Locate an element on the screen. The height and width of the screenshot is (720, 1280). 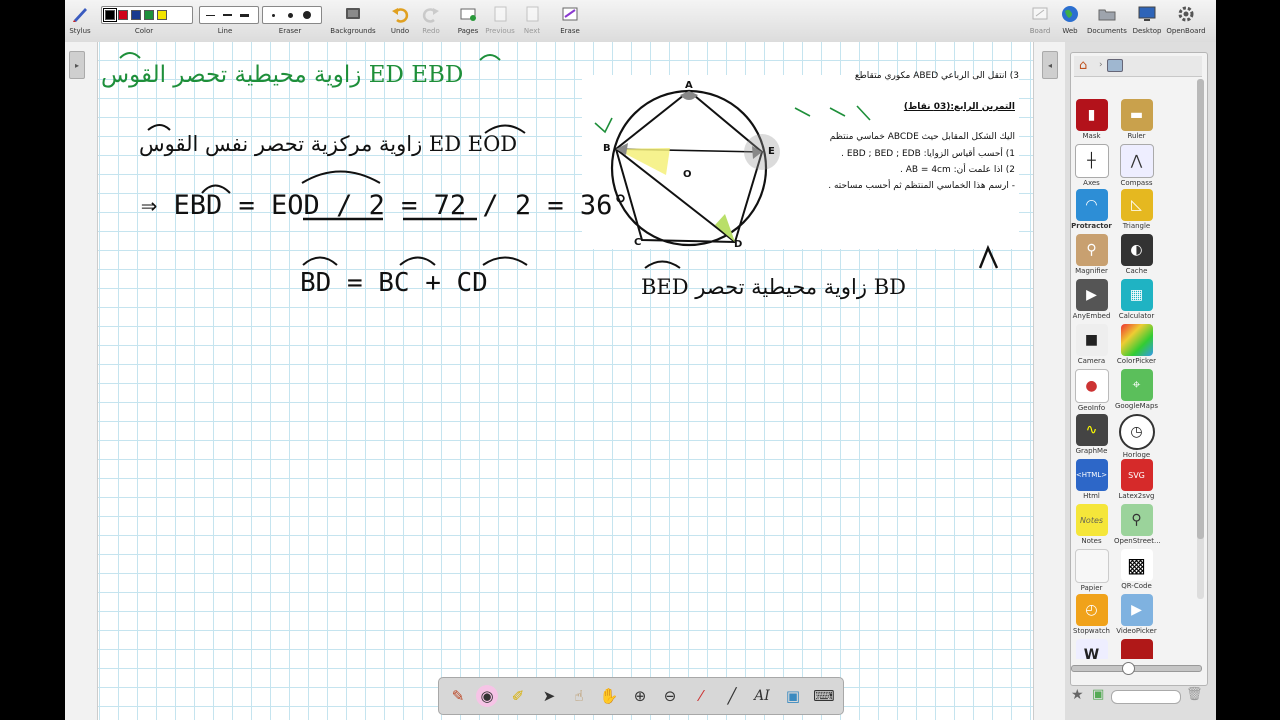
stylus-icon is located at coordinates (80, 14).